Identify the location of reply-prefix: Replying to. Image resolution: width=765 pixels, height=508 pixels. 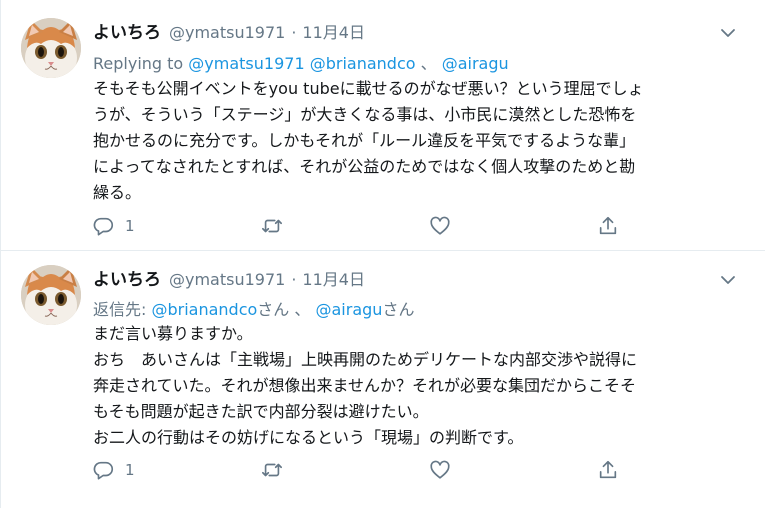
(141, 63).